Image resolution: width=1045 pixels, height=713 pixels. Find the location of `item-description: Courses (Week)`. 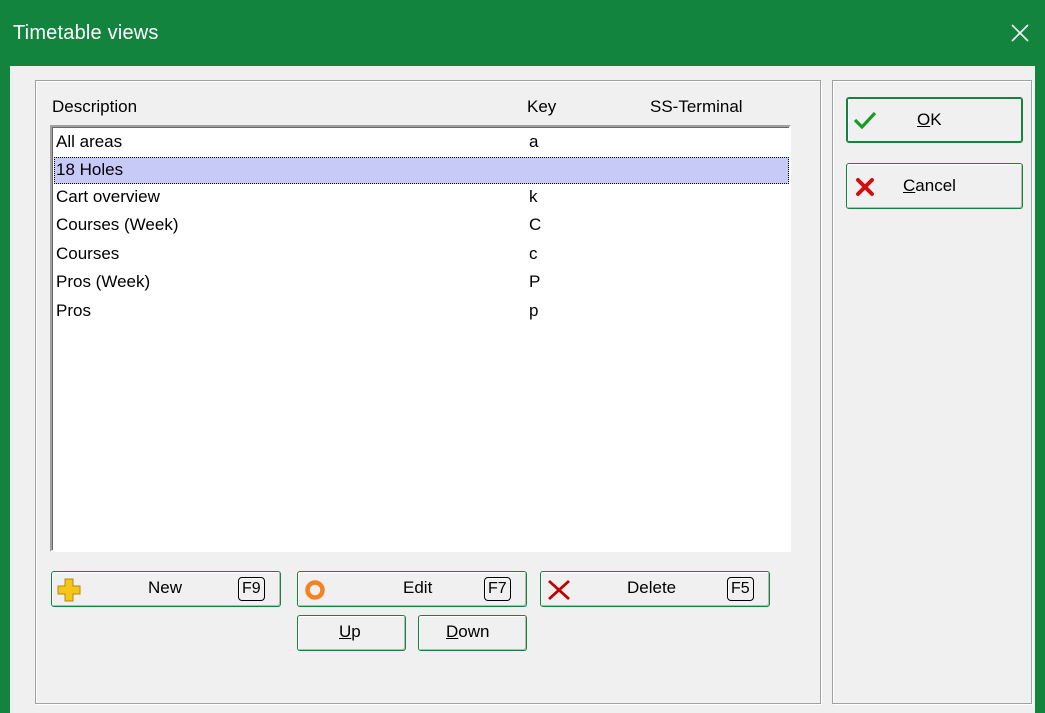

item-description: Courses (Week) is located at coordinates (117, 224).